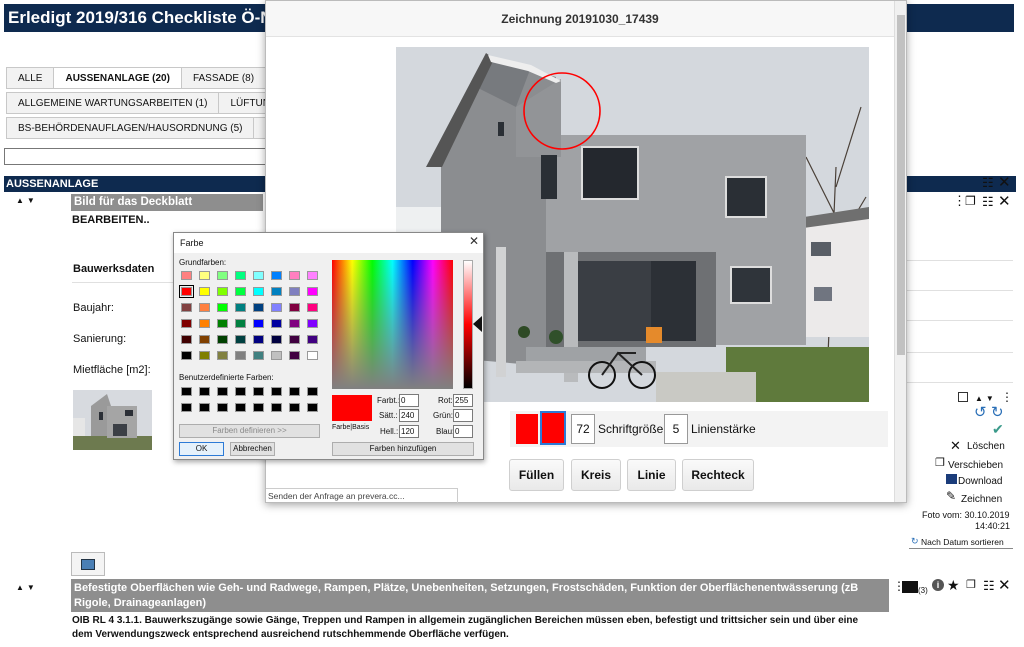 The height and width of the screenshot is (647, 1024). Describe the element at coordinates (403, 449) in the screenshot. I see `add-color-button: Farben hinzufügen` at that location.